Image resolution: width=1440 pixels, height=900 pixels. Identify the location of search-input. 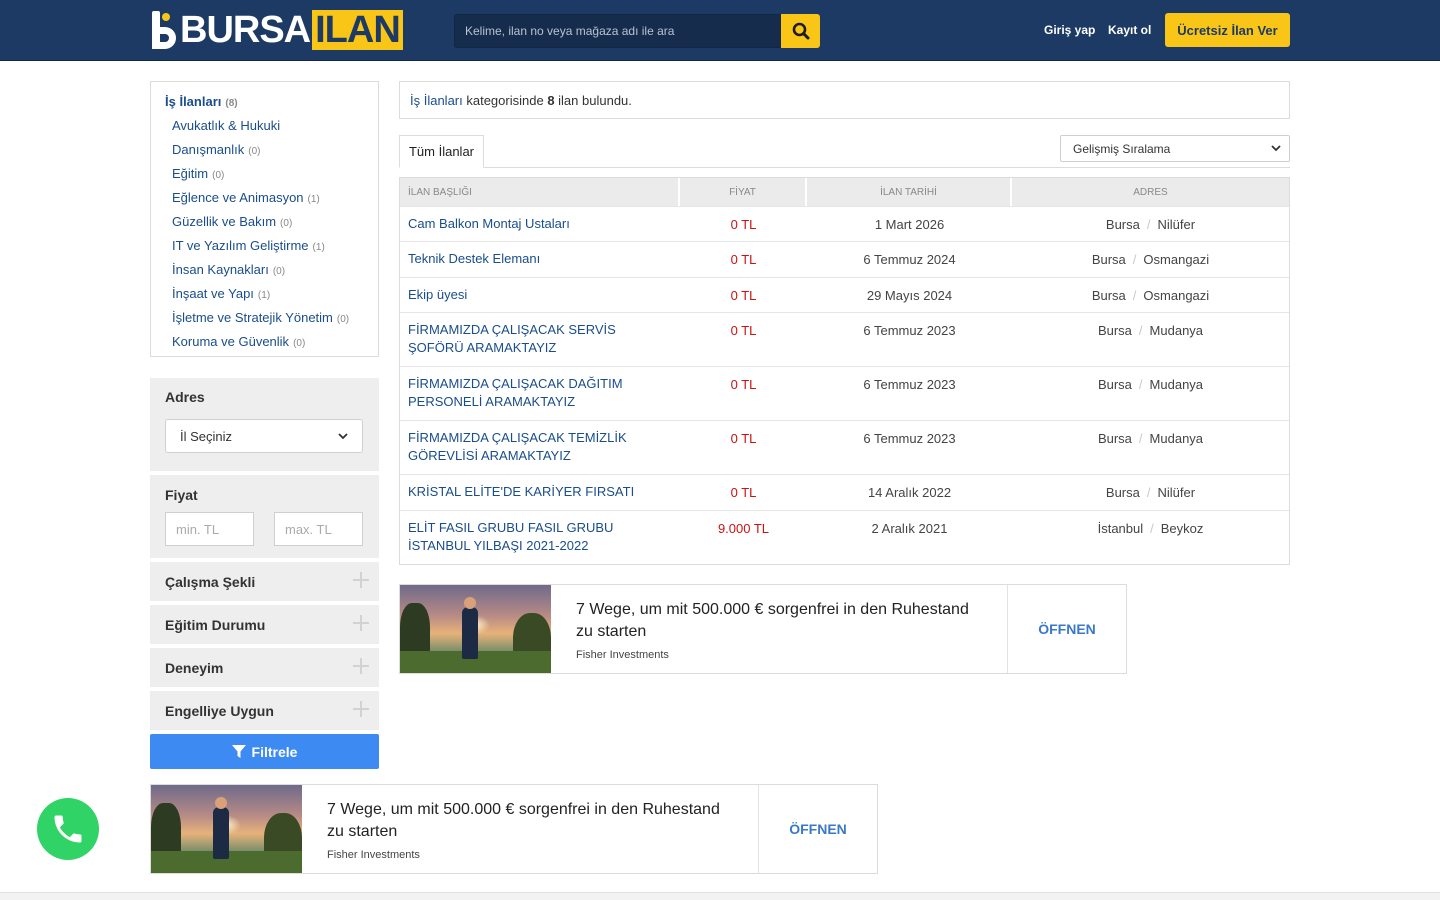
(617, 31).